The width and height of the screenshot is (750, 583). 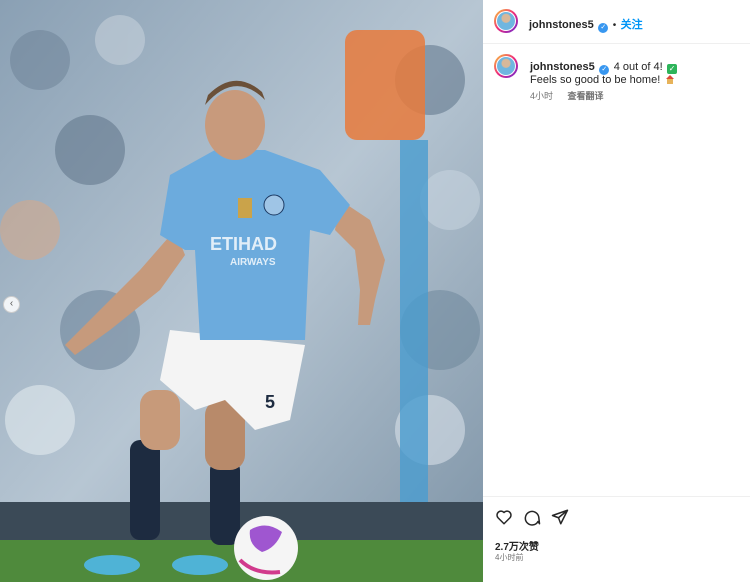 I want to click on heart-icon, so click(x=504, y=517).